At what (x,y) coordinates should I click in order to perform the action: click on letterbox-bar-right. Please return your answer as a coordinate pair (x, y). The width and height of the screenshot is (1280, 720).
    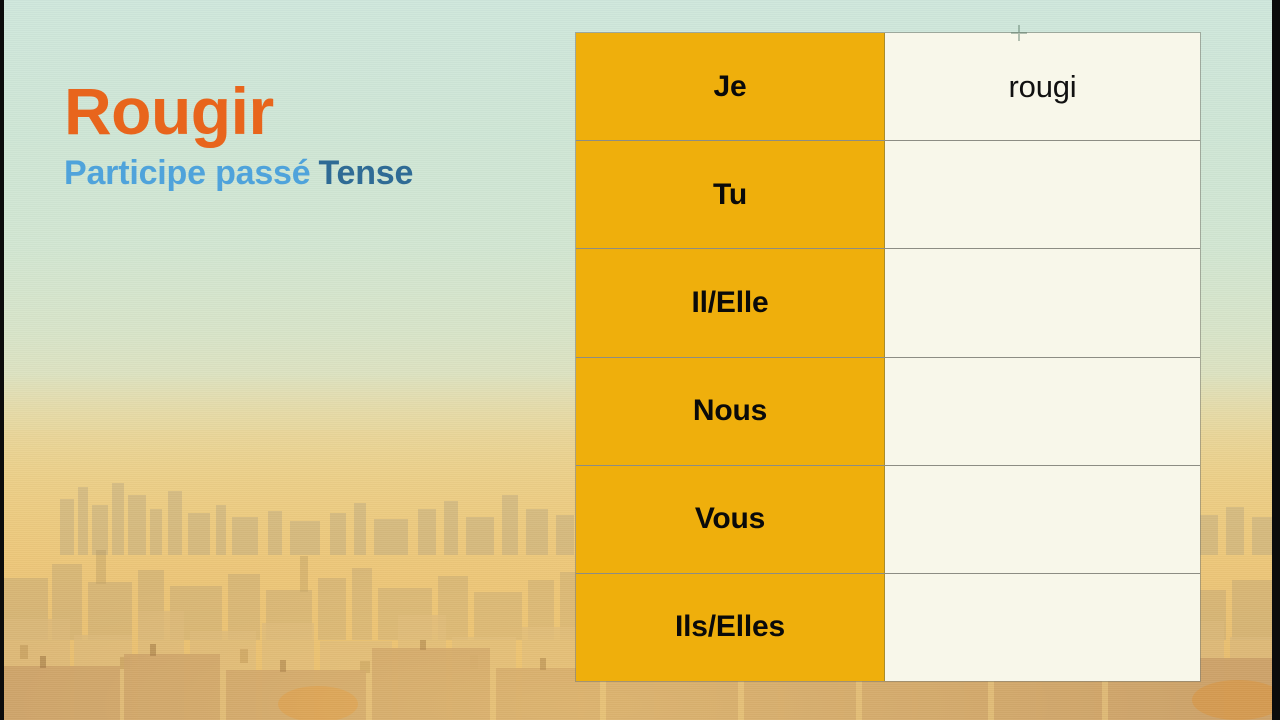
    Looking at the image, I should click on (1276, 360).